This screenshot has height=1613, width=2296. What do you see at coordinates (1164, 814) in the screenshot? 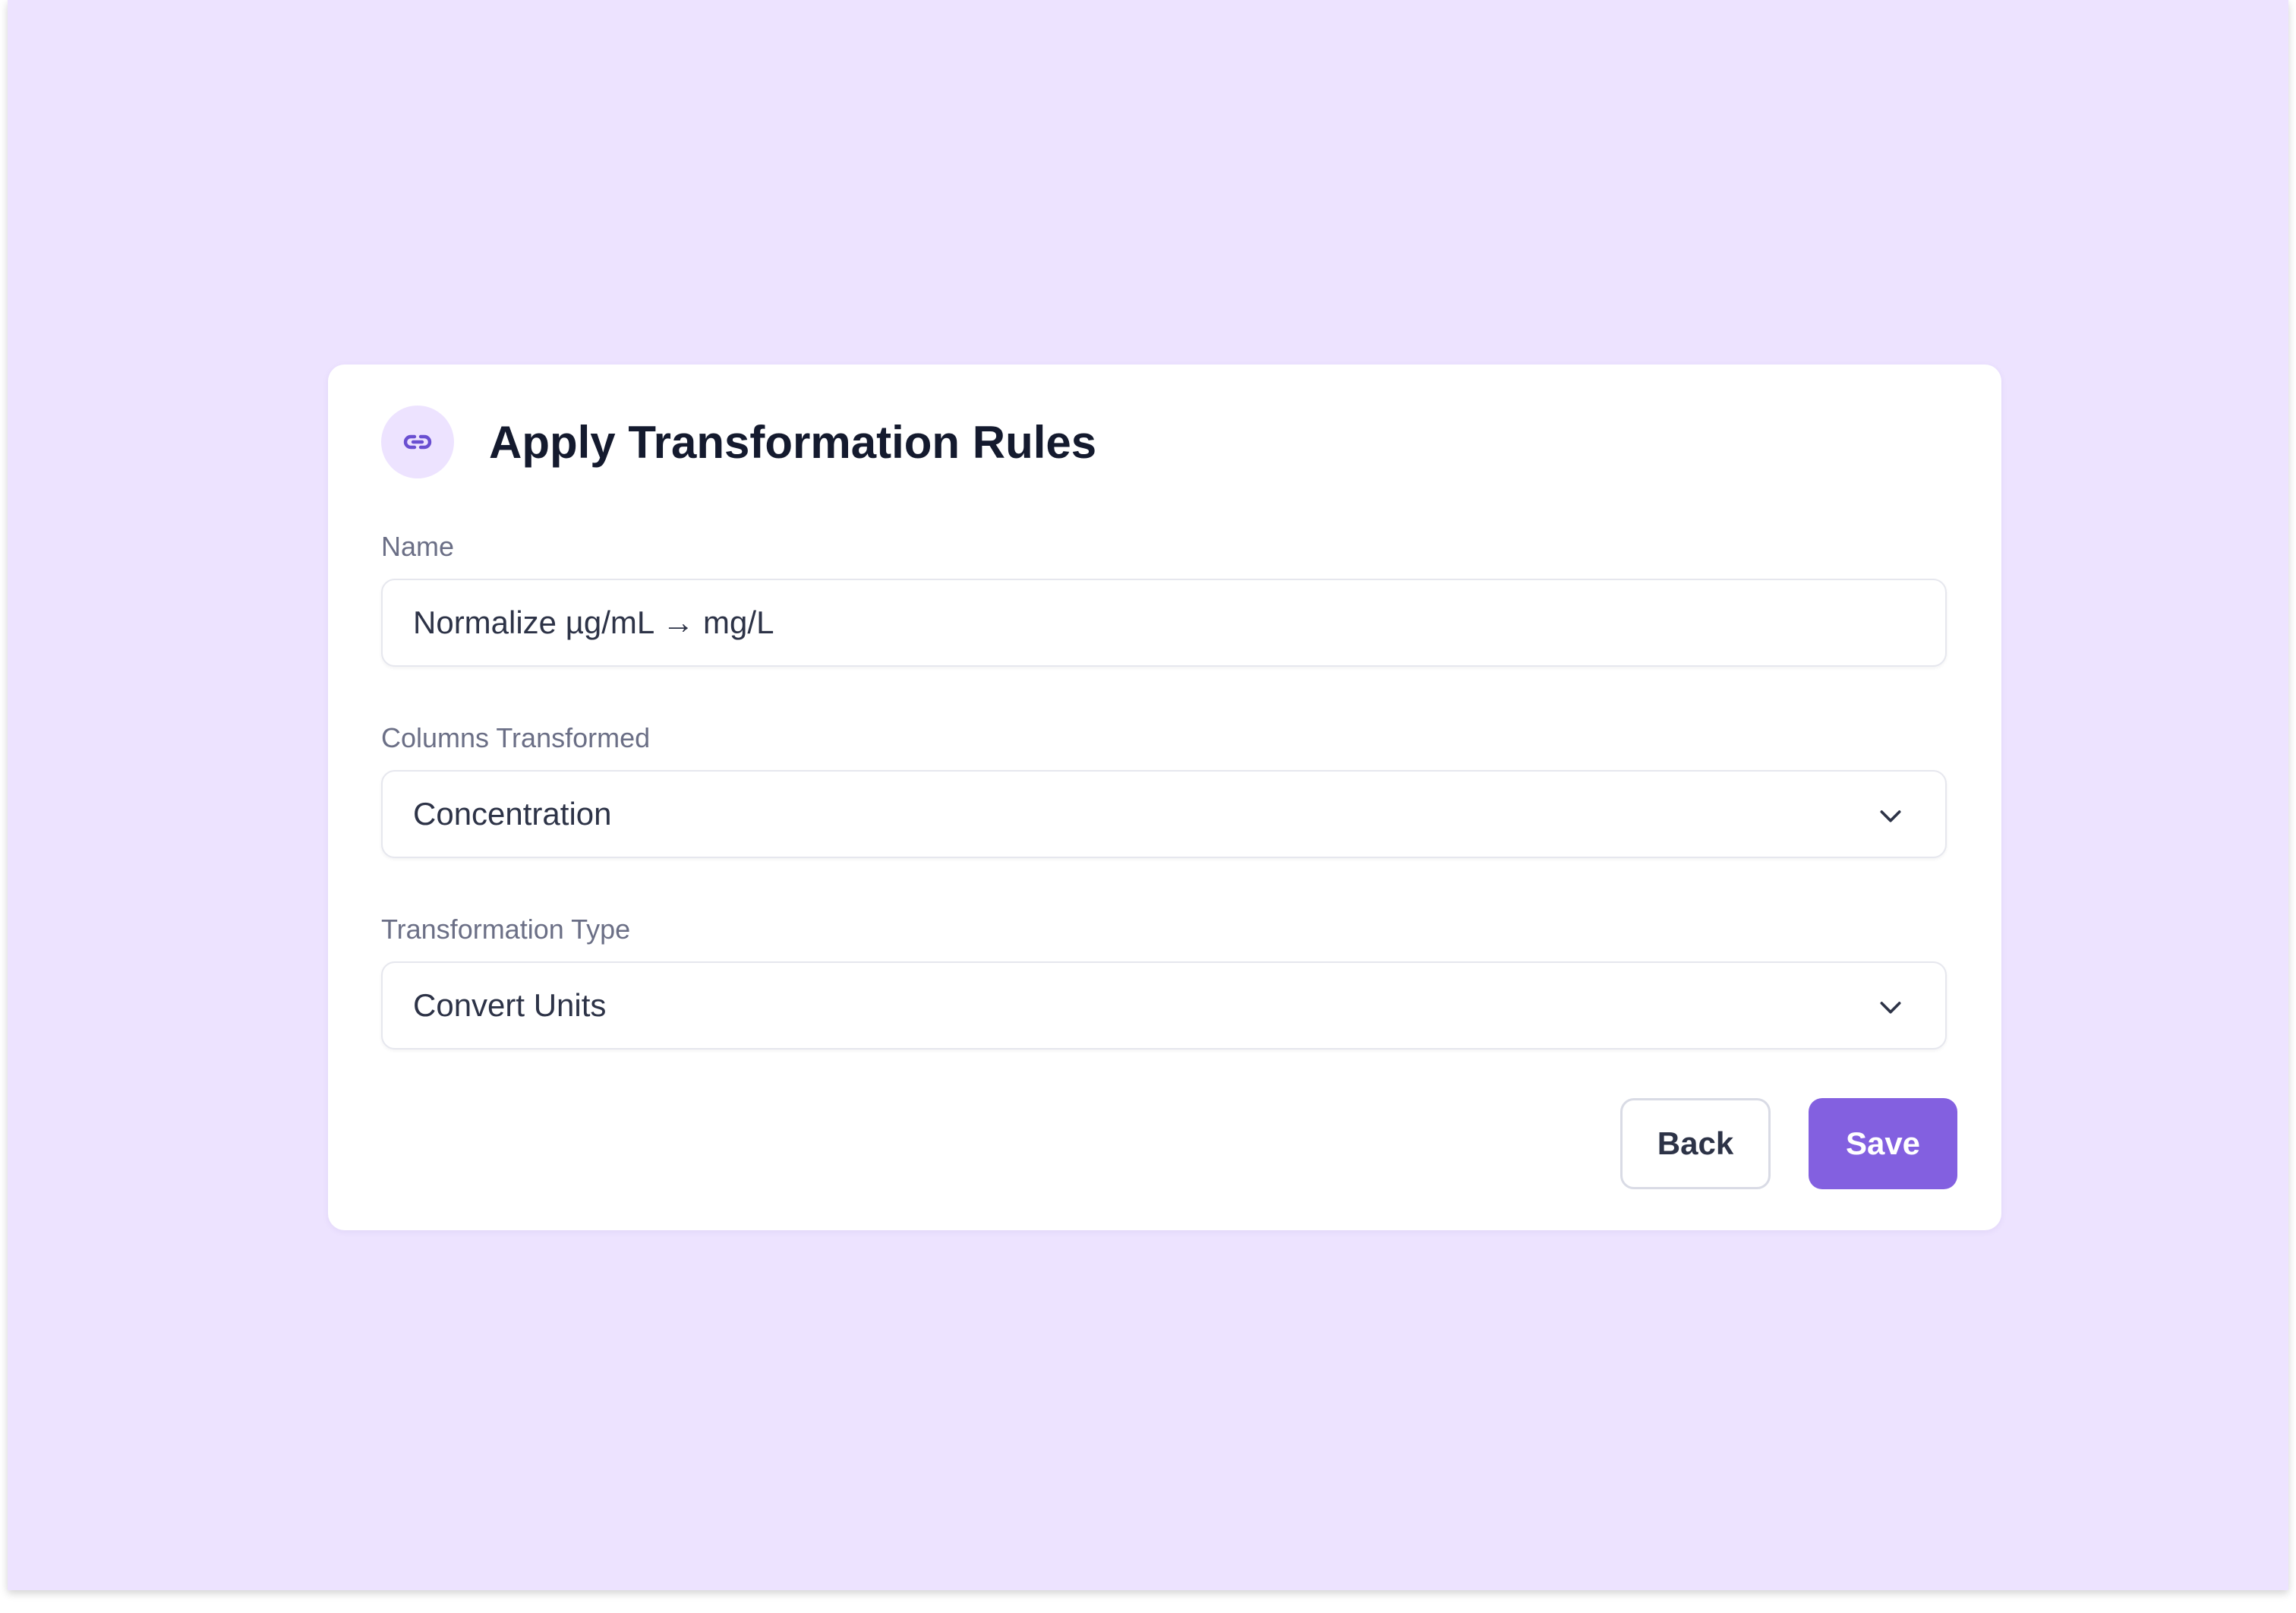
I see `columns-transformed-select: Concentration` at bounding box center [1164, 814].